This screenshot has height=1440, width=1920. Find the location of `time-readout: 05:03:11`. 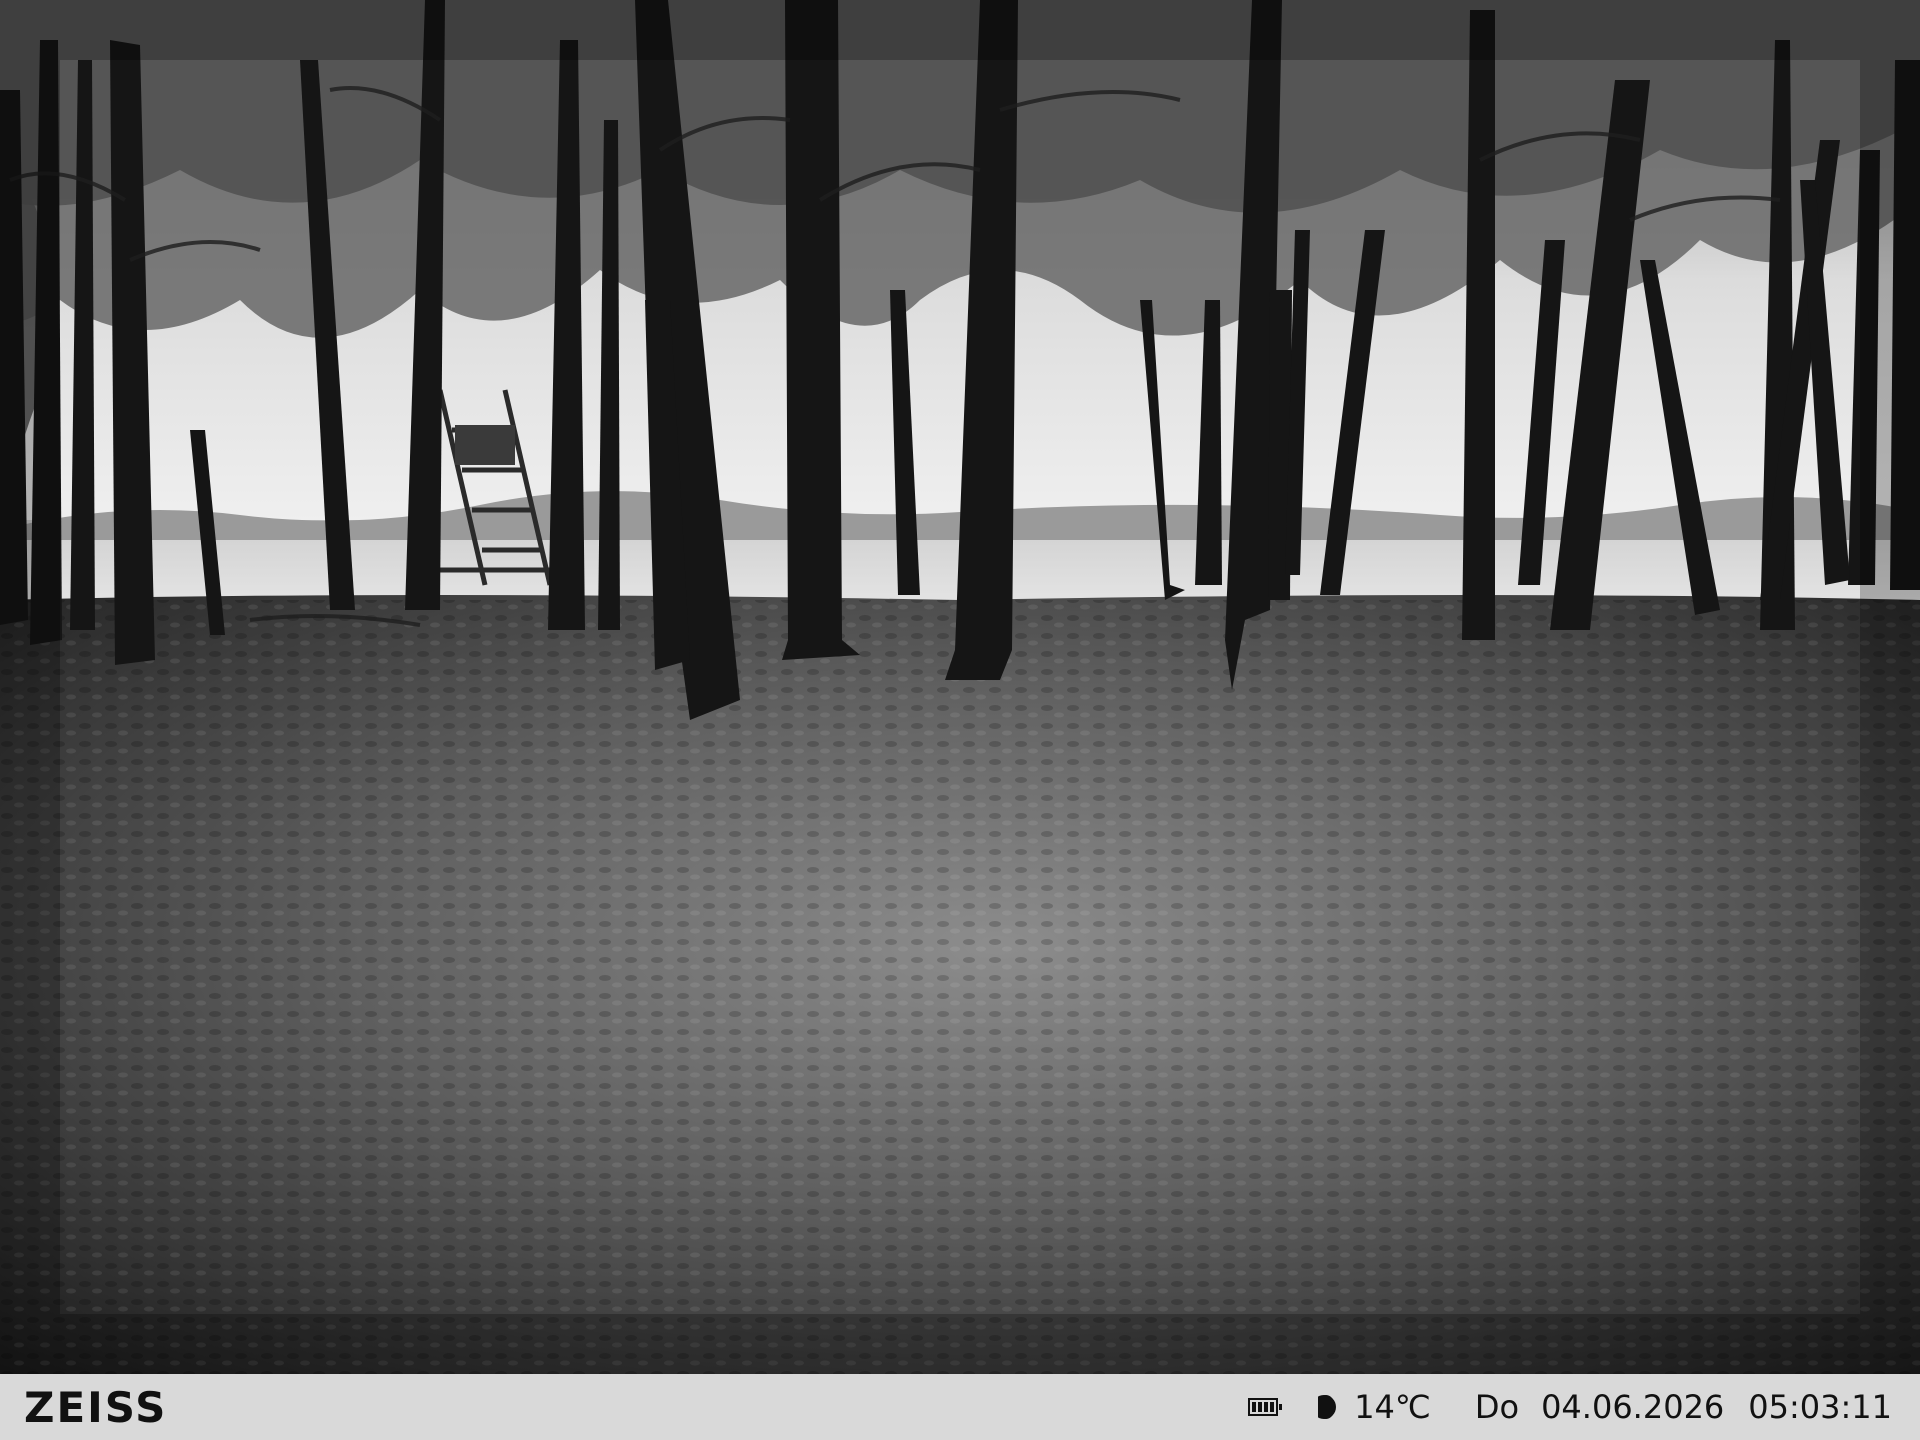

time-readout: 05:03:11 is located at coordinates (1820, 1407).